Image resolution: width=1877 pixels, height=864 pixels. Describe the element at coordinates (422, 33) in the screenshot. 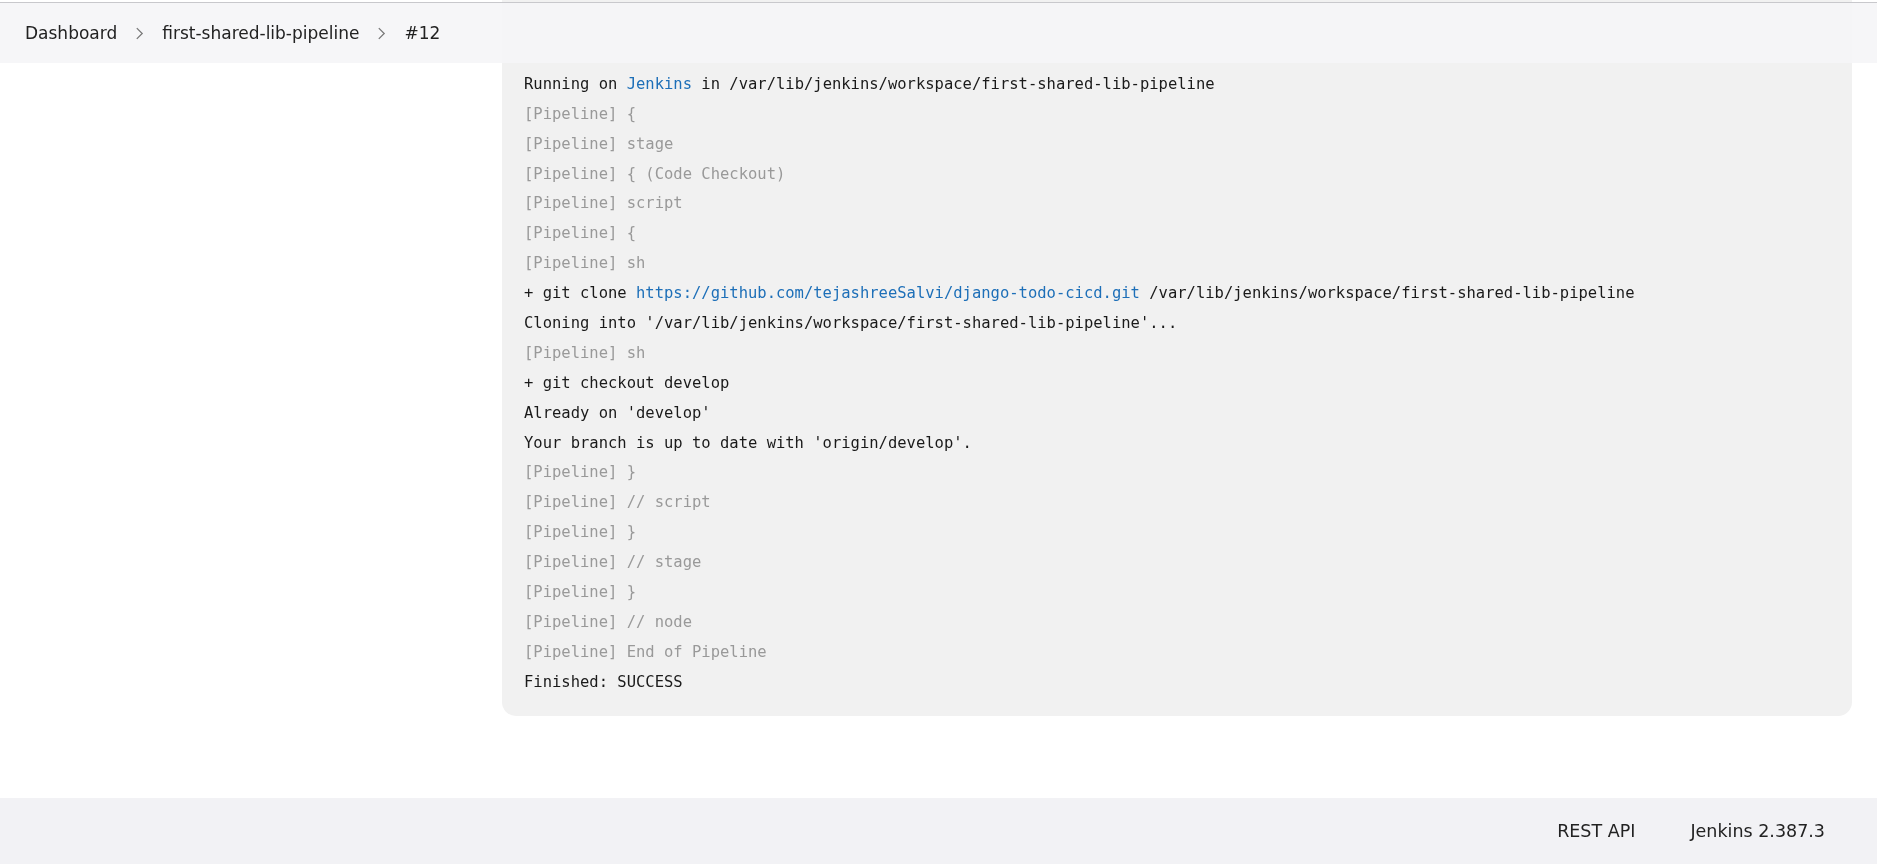

I see `breadcrumb-link: #12` at that location.